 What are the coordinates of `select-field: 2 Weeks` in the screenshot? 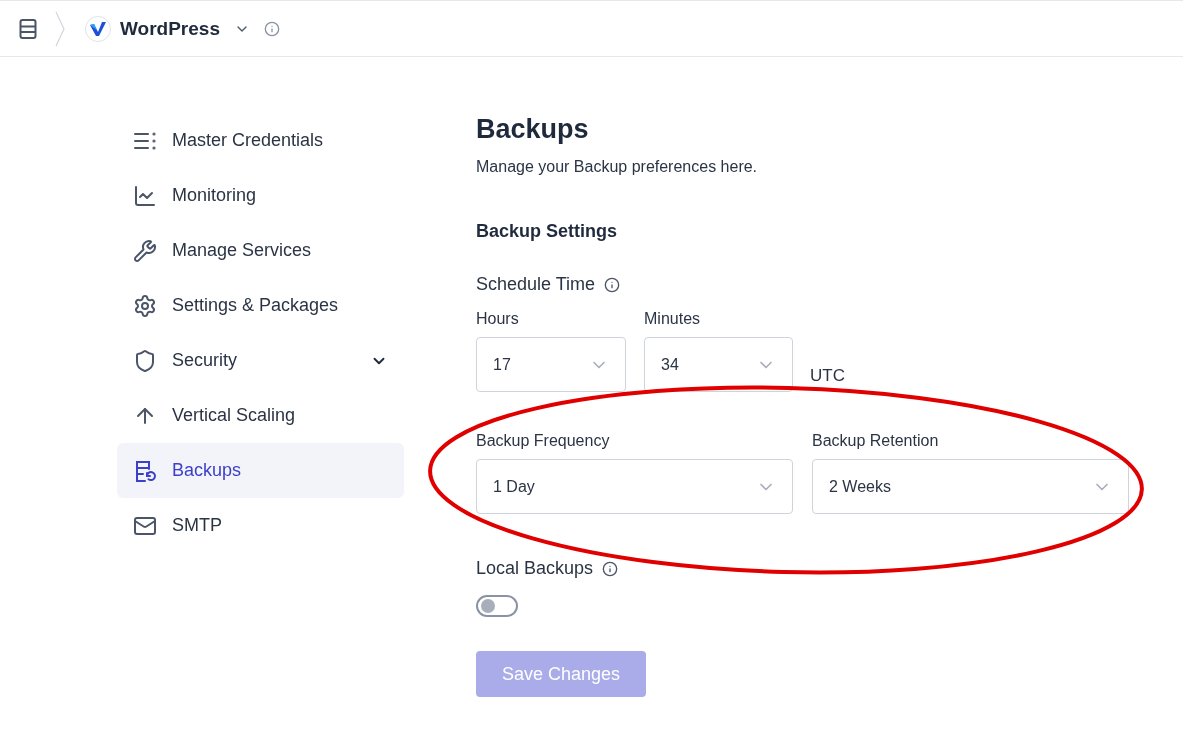 It's located at (970, 486).